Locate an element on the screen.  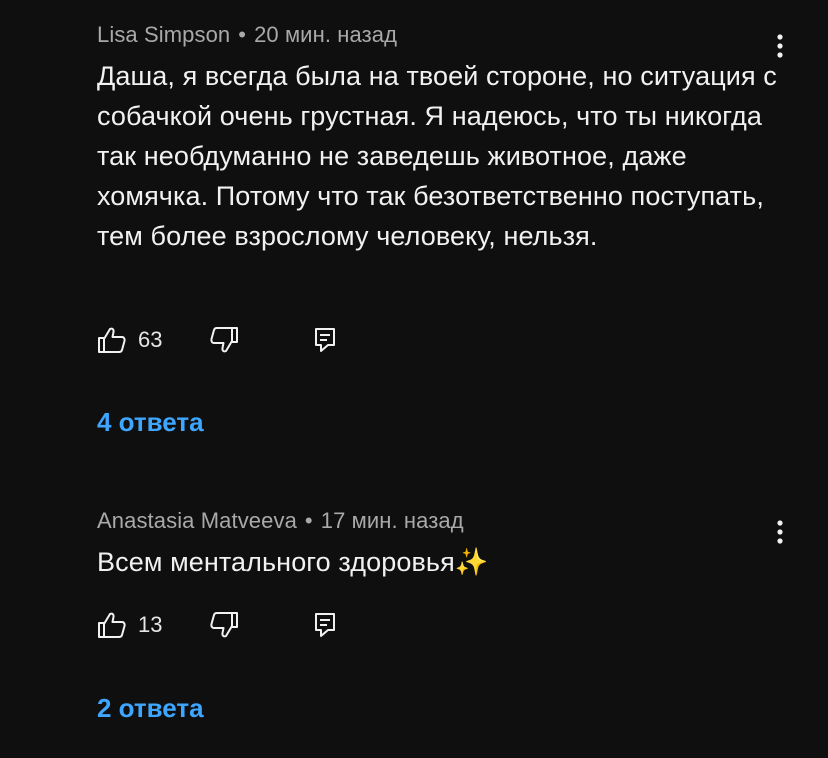
like-count: 13 is located at coordinates (150, 624).